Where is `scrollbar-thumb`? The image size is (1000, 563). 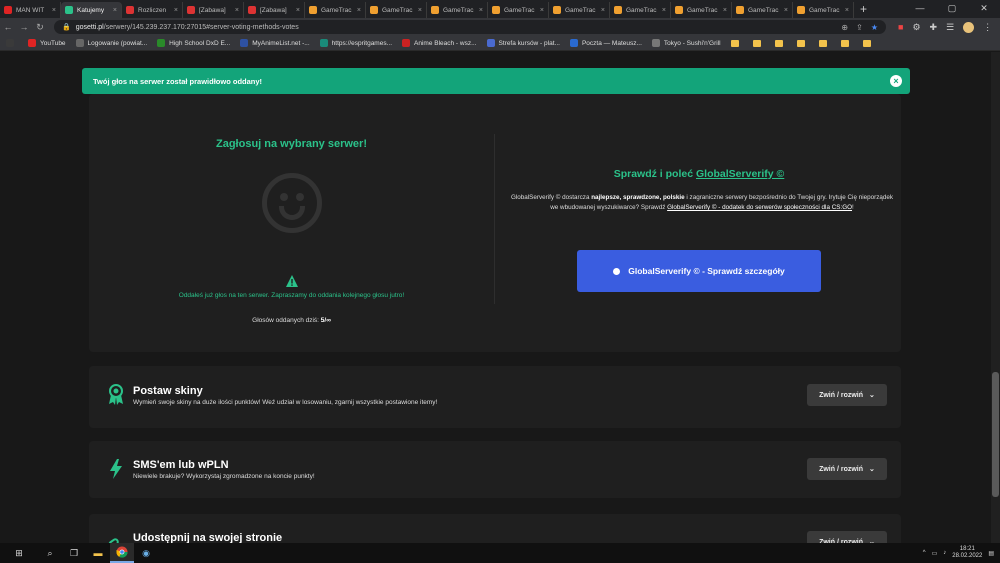 scrollbar-thumb is located at coordinates (995, 434).